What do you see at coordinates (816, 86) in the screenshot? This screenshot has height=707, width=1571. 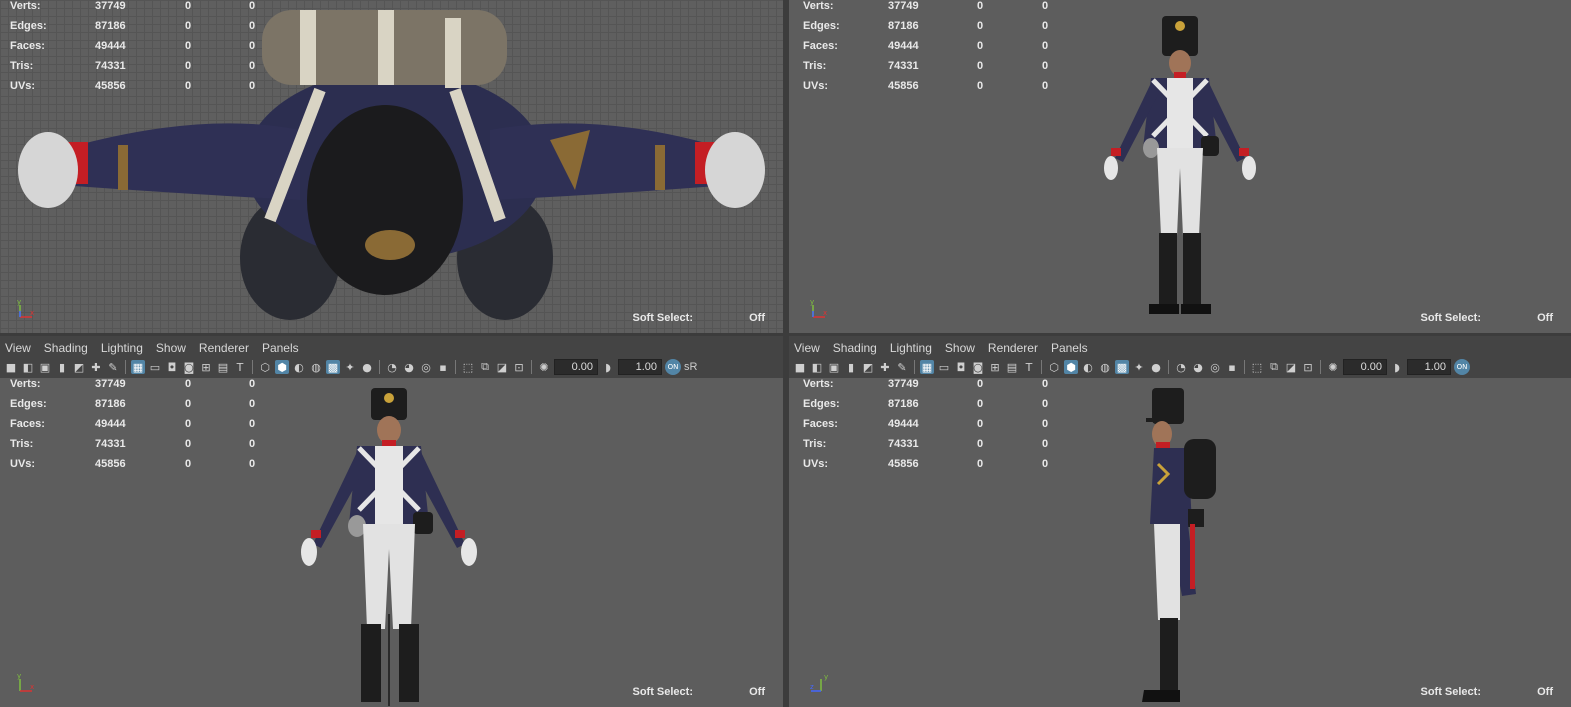 I see `hud-label-uvs: UVs:` at bounding box center [816, 86].